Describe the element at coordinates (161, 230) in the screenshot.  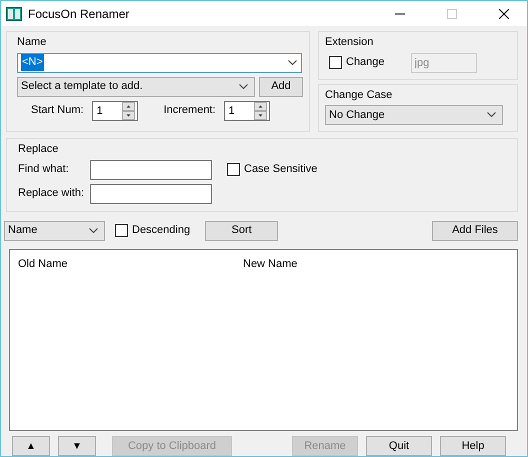
I see `checkbox-label: Descending` at that location.